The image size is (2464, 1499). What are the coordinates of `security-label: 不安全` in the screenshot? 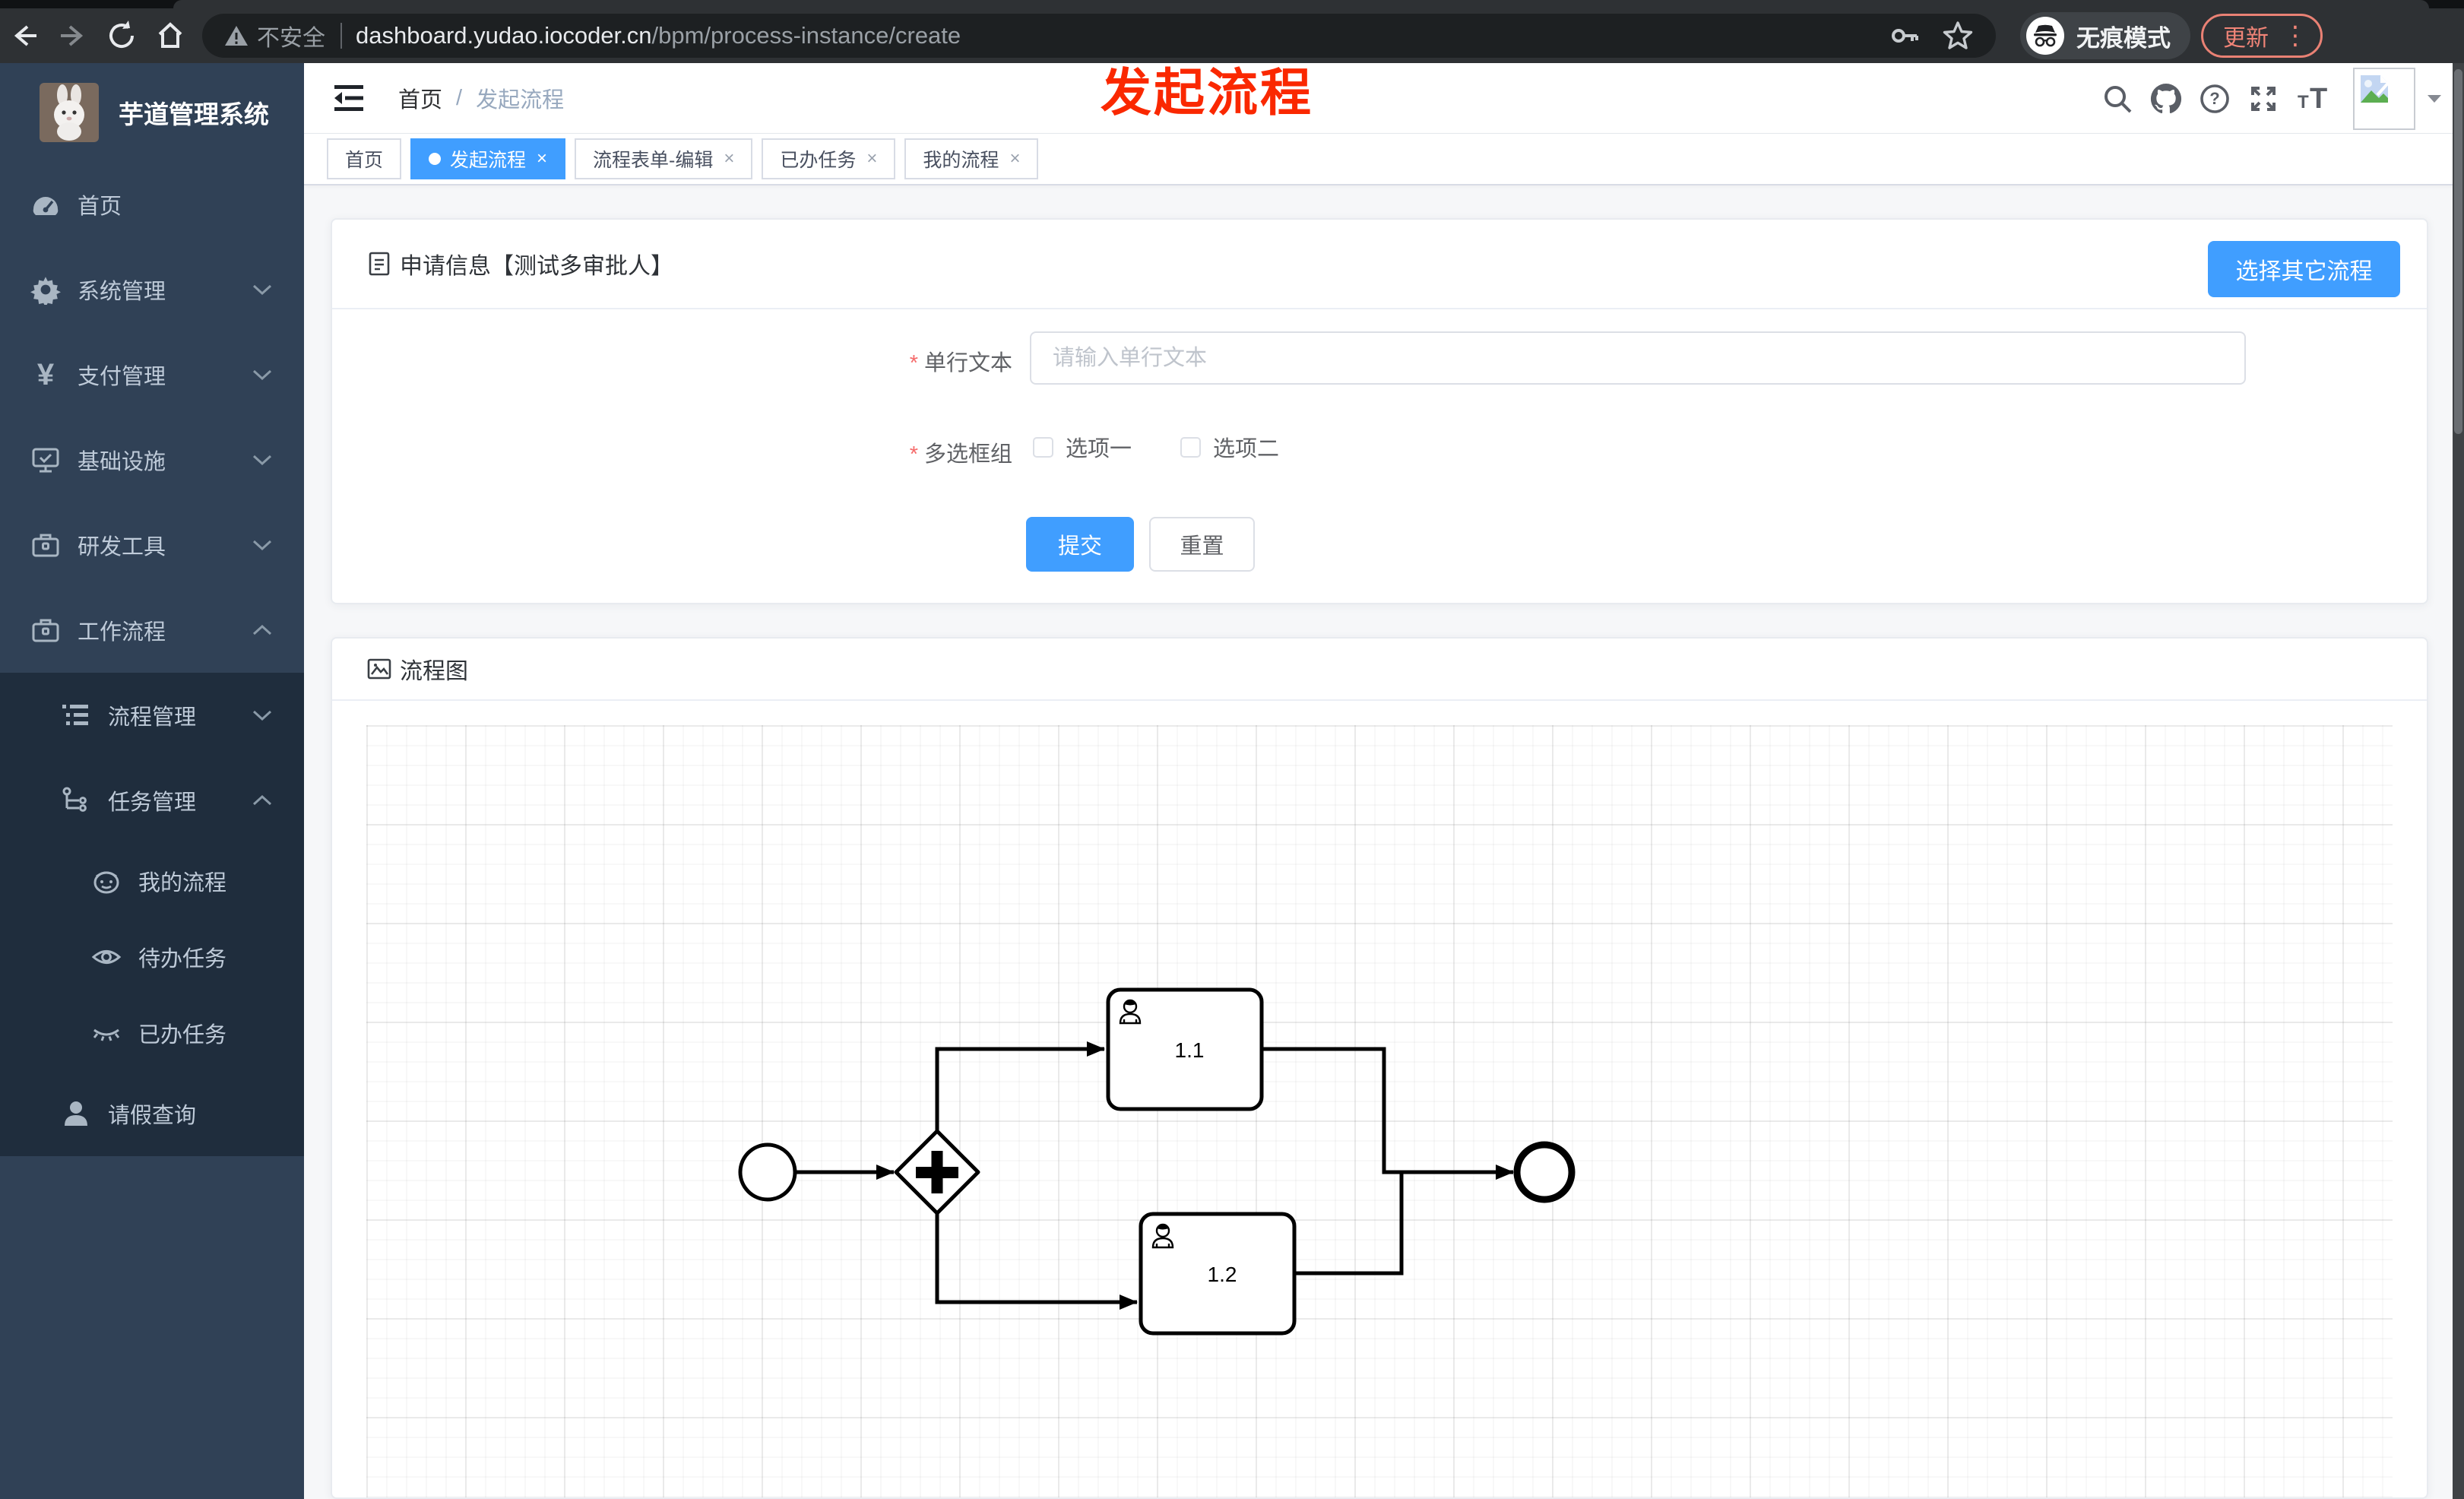 It's located at (291, 36).